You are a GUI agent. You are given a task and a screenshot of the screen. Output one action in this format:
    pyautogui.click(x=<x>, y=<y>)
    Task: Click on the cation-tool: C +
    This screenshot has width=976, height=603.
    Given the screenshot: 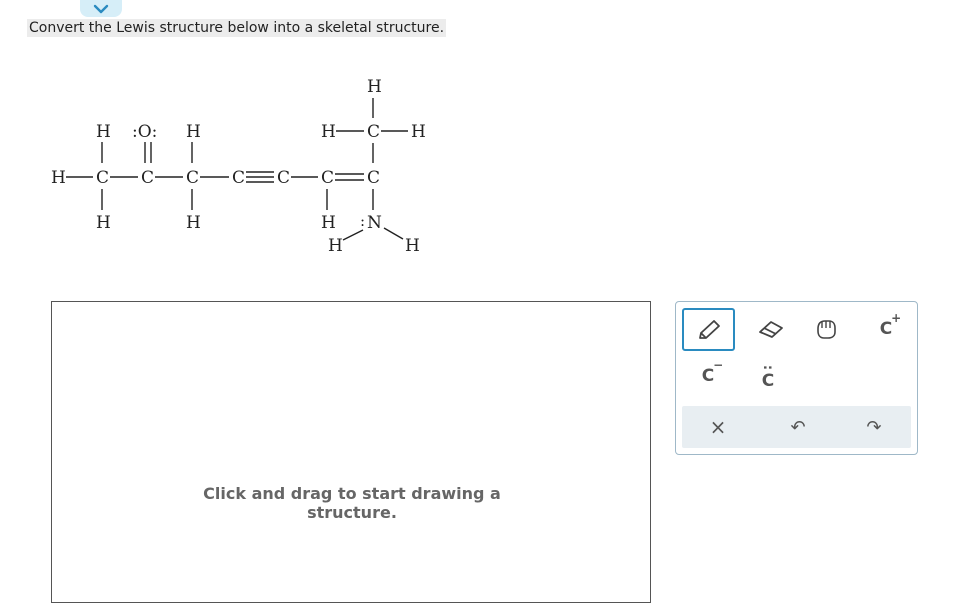 What is the action you would take?
    pyautogui.click(x=886, y=329)
    